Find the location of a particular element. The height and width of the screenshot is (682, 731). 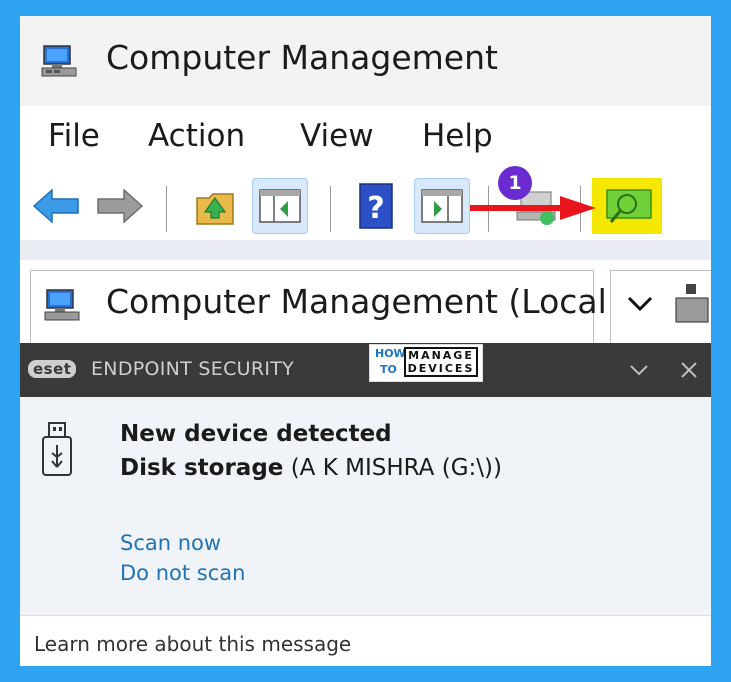

up-folder-button is located at coordinates (216, 206).